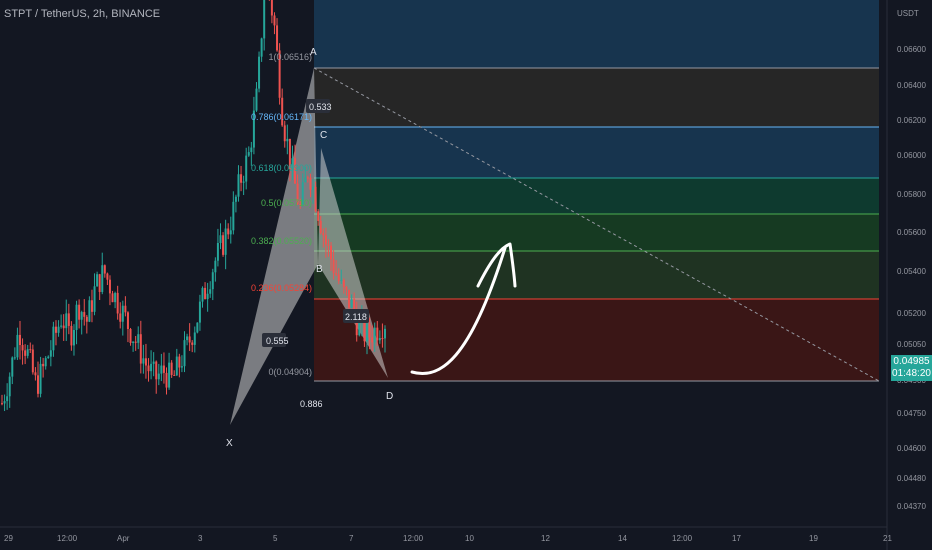  What do you see at coordinates (911, 448) in the screenshot?
I see `price-tick-label: 0.04600` at bounding box center [911, 448].